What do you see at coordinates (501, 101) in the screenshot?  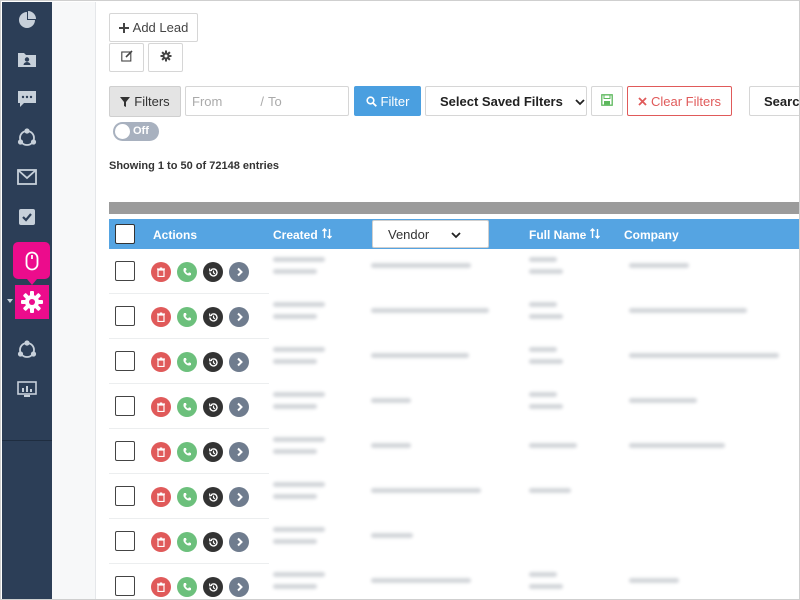 I see `saved-filters-label: Select Saved Filters` at bounding box center [501, 101].